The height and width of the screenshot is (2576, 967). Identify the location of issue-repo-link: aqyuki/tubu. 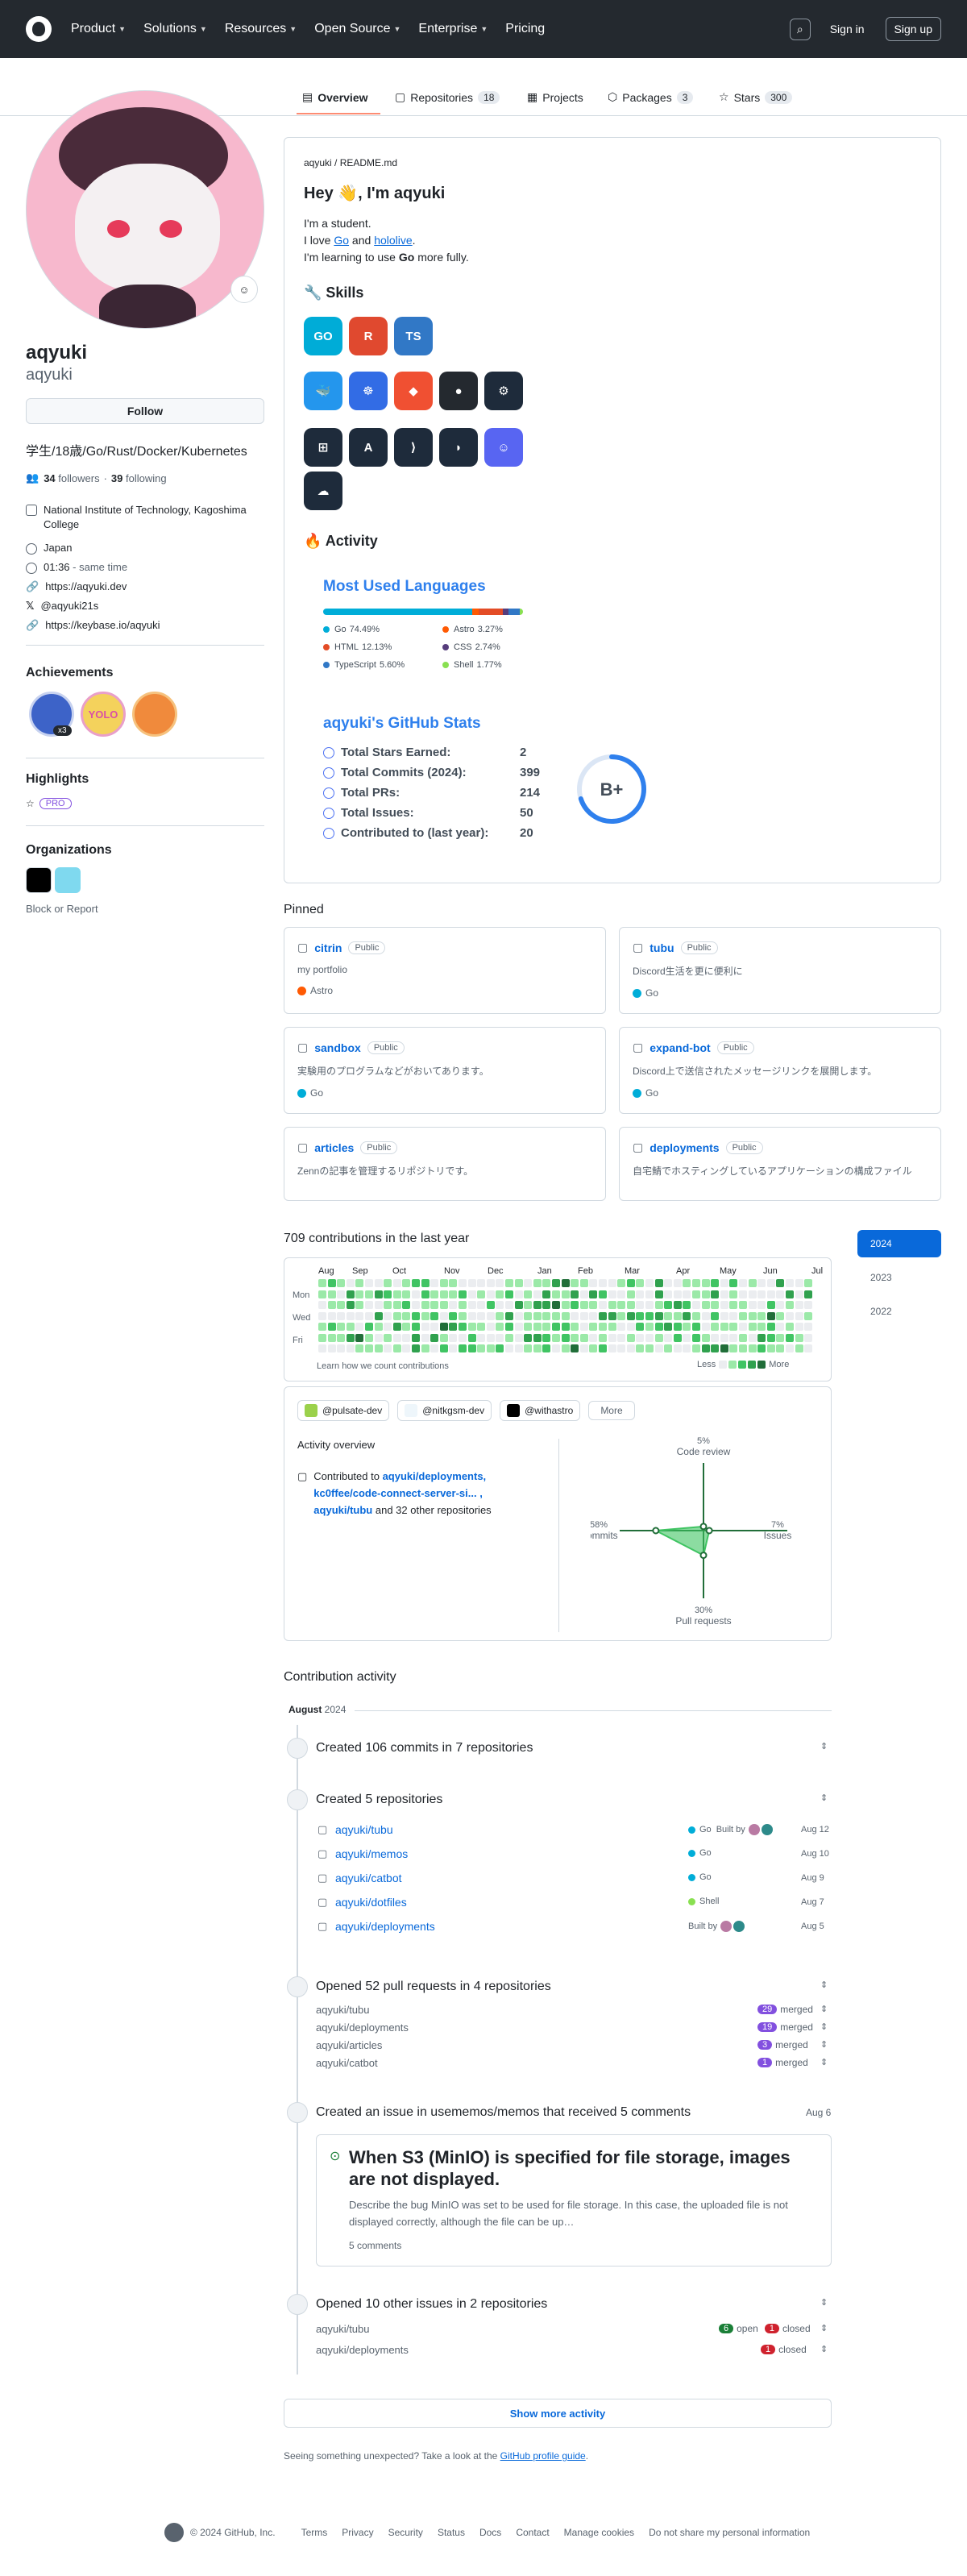
(343, 2329).